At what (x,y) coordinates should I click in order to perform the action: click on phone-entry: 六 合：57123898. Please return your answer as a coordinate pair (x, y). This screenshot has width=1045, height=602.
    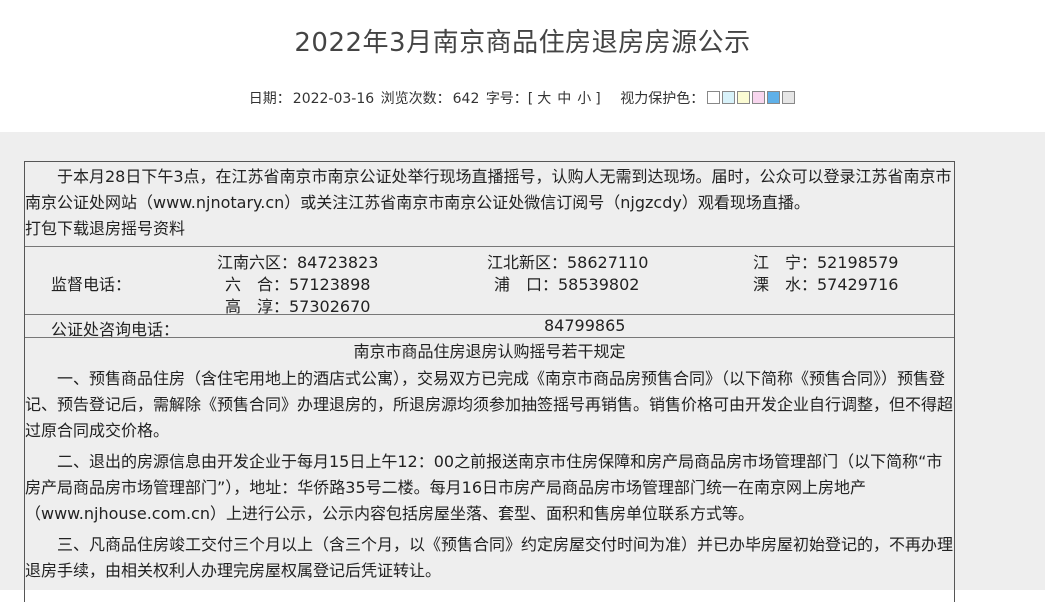
    Looking at the image, I should click on (298, 284).